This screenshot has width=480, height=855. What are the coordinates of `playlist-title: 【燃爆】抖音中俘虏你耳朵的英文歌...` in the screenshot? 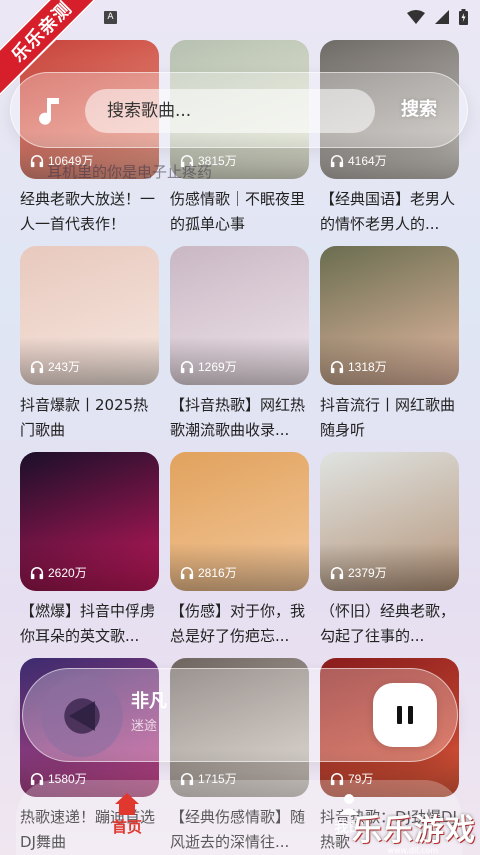 It's located at (88, 623).